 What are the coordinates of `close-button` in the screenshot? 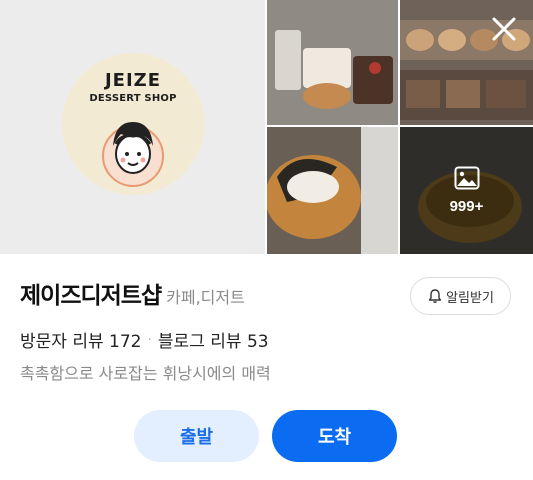 It's located at (504, 29).